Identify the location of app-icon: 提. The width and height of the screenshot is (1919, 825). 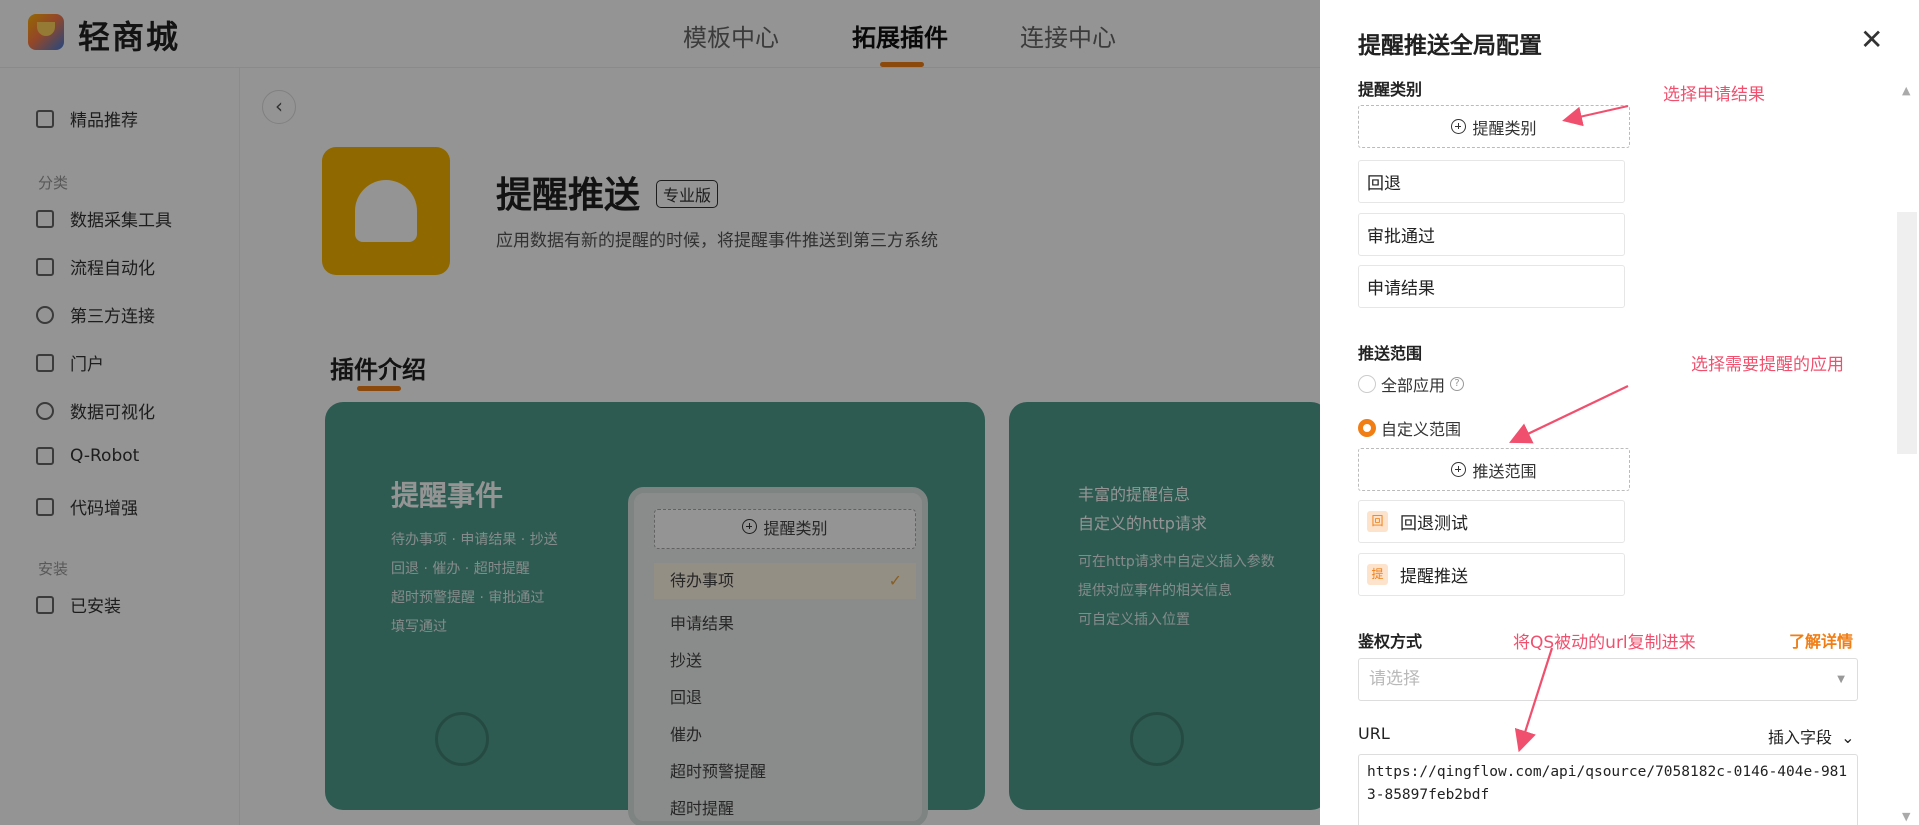
(1377, 574).